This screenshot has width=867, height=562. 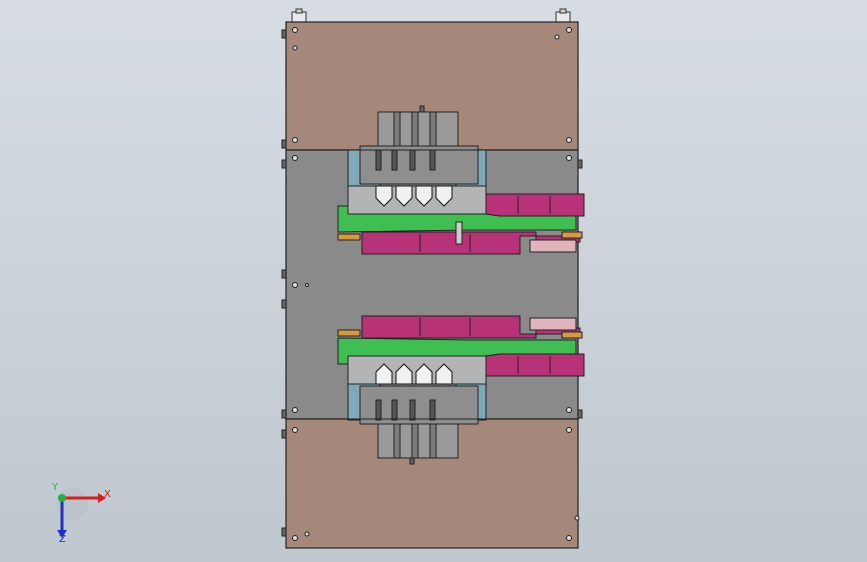 What do you see at coordinates (81, 513) in the screenshot?
I see `coordinate-triad: X Z Y` at bounding box center [81, 513].